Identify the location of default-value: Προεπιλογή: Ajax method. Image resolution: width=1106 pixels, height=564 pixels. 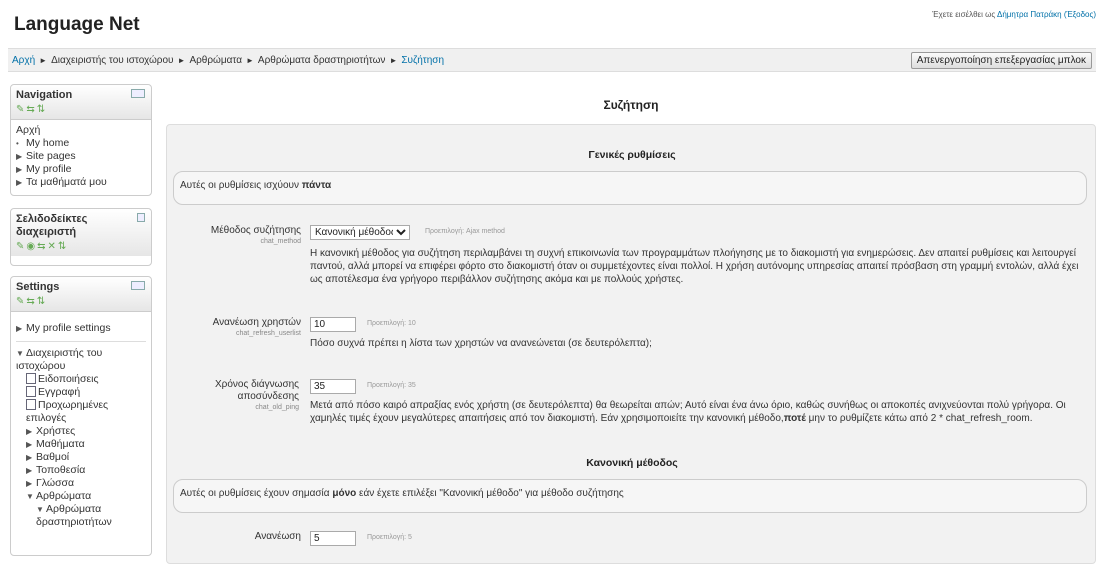
(465, 231).